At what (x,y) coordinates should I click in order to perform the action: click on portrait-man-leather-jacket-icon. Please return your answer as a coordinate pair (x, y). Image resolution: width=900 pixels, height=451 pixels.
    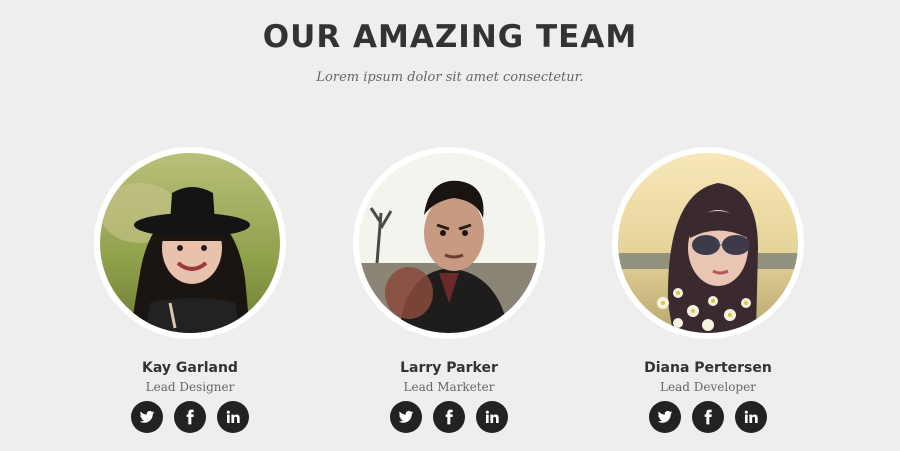
    Looking at the image, I should click on (449, 243).